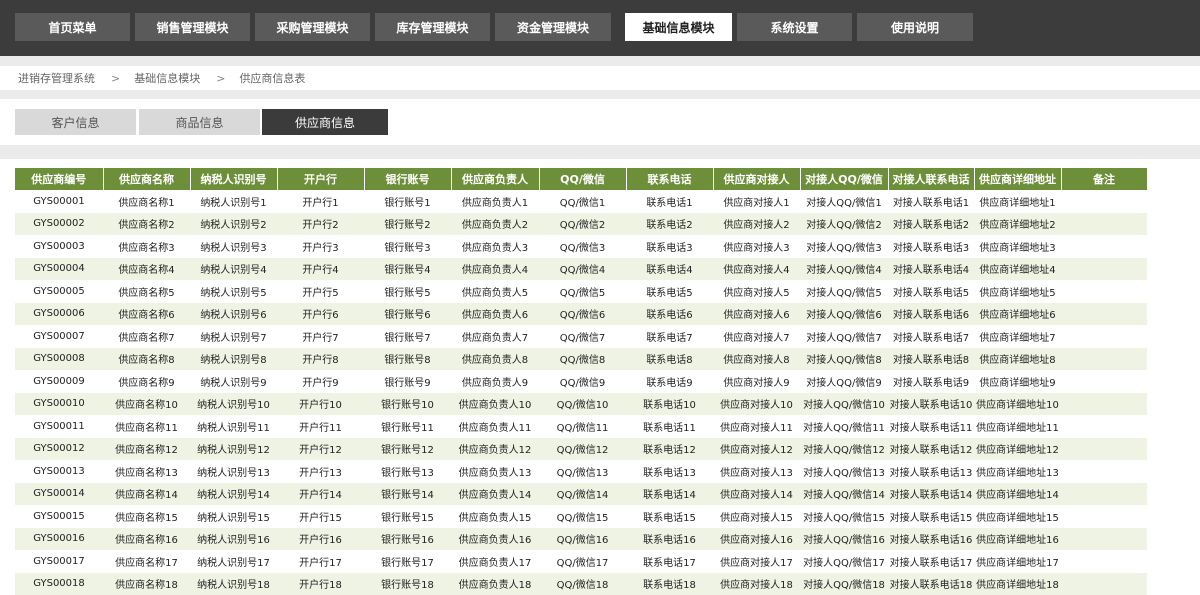 This screenshot has width=1200, height=595. What do you see at coordinates (1017, 538) in the screenshot?
I see `table-cell: 供应商详细地址16` at bounding box center [1017, 538].